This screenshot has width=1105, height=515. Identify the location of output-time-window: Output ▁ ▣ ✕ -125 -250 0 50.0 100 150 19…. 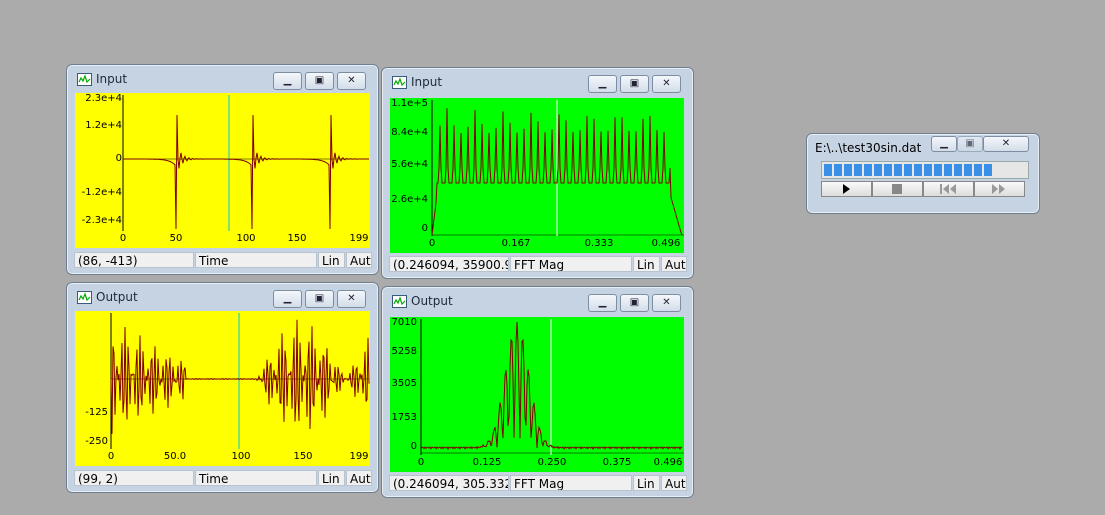
(222, 387).